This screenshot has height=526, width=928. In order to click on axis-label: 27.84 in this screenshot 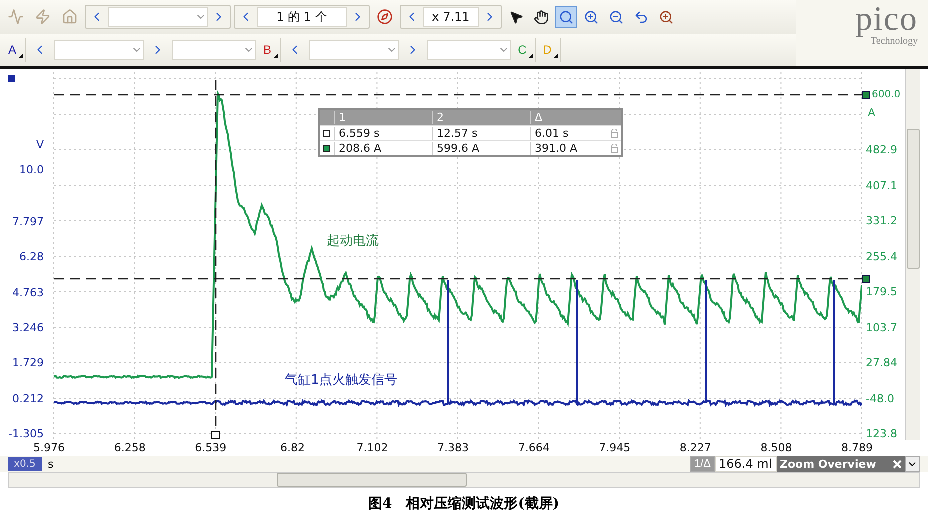, I will do `click(882, 363)`.